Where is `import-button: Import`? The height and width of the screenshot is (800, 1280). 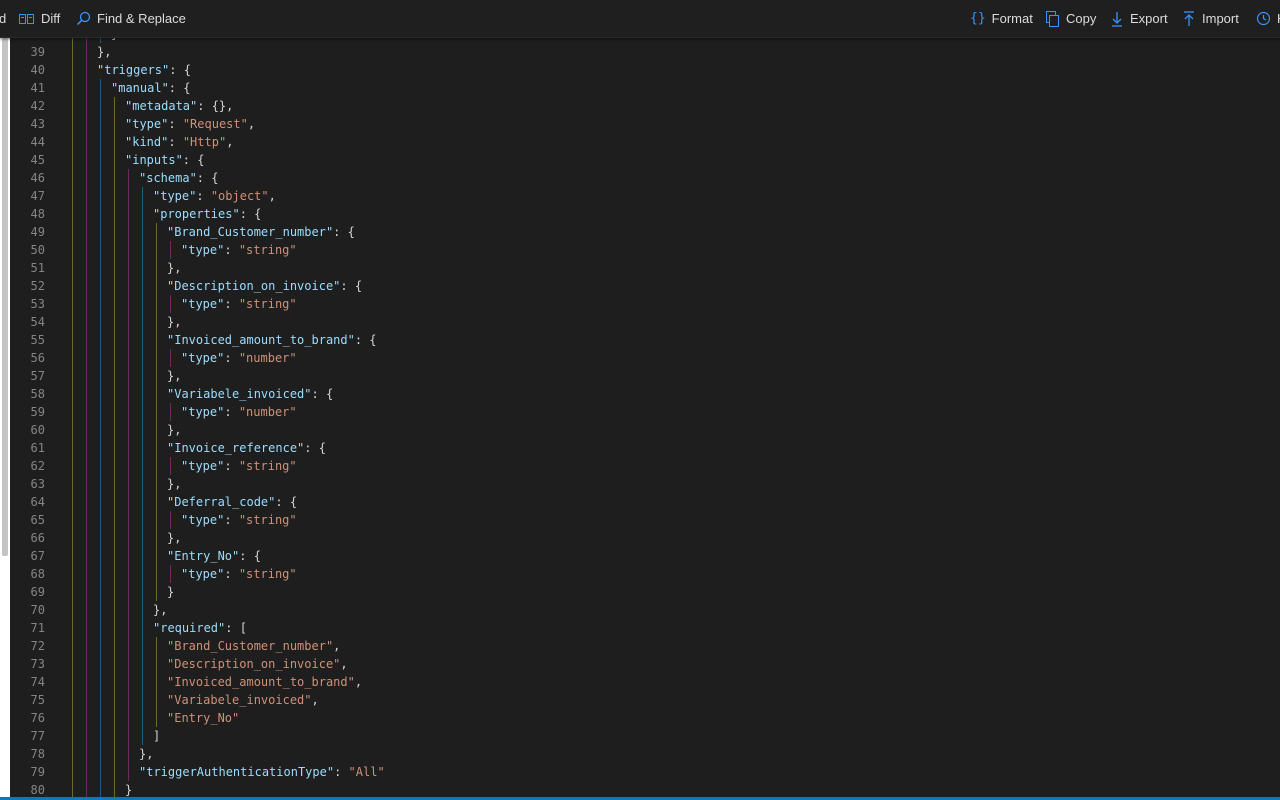 import-button: Import is located at coordinates (1210, 18).